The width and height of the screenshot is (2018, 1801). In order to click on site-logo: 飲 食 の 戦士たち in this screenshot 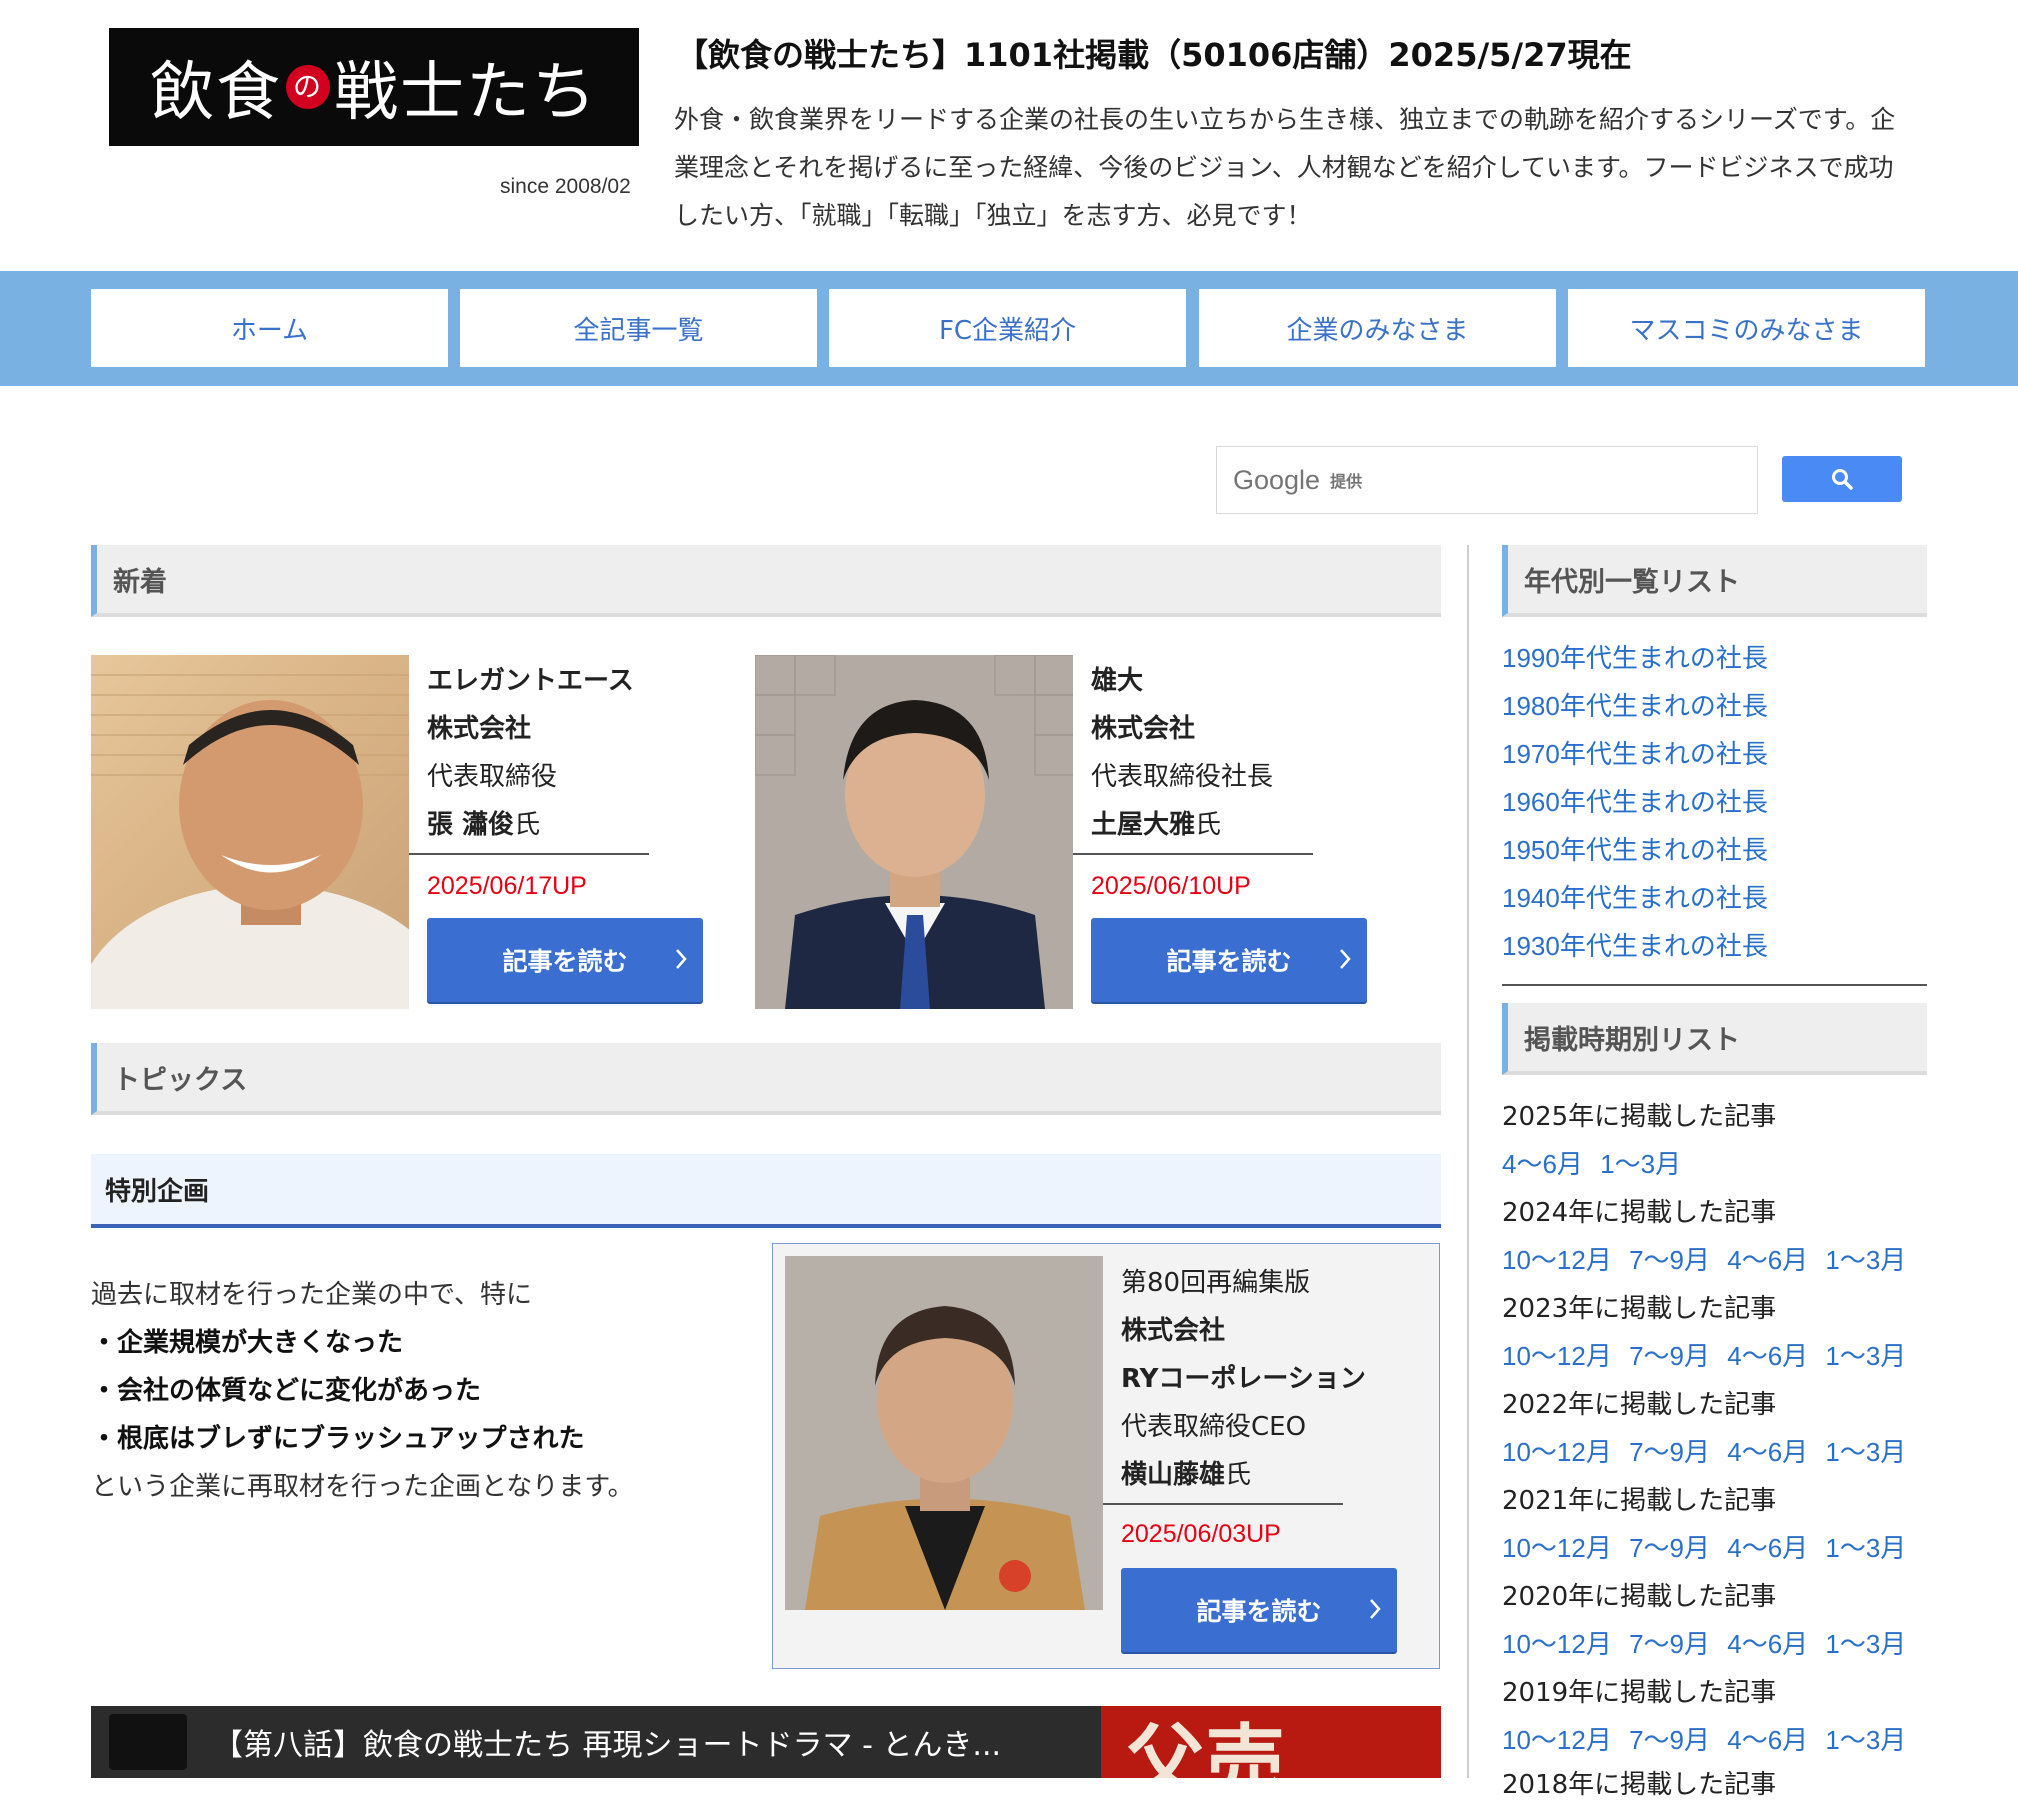, I will do `click(374, 87)`.